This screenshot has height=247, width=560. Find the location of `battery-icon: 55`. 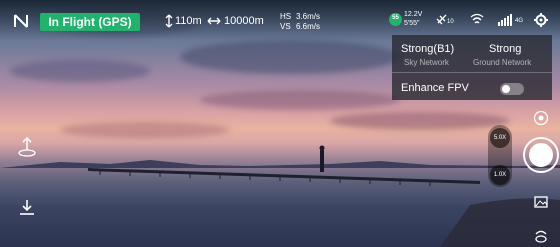

battery-icon: 55 is located at coordinates (395, 19).